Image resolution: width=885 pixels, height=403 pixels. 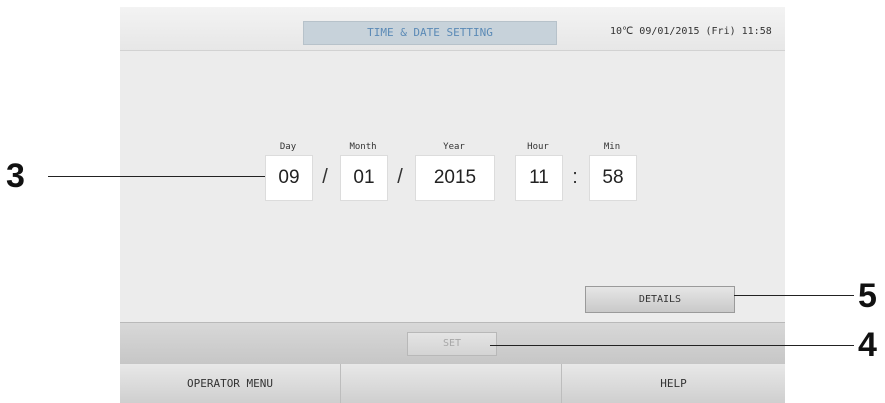 I want to click on day-field: 09, so click(x=289, y=178).